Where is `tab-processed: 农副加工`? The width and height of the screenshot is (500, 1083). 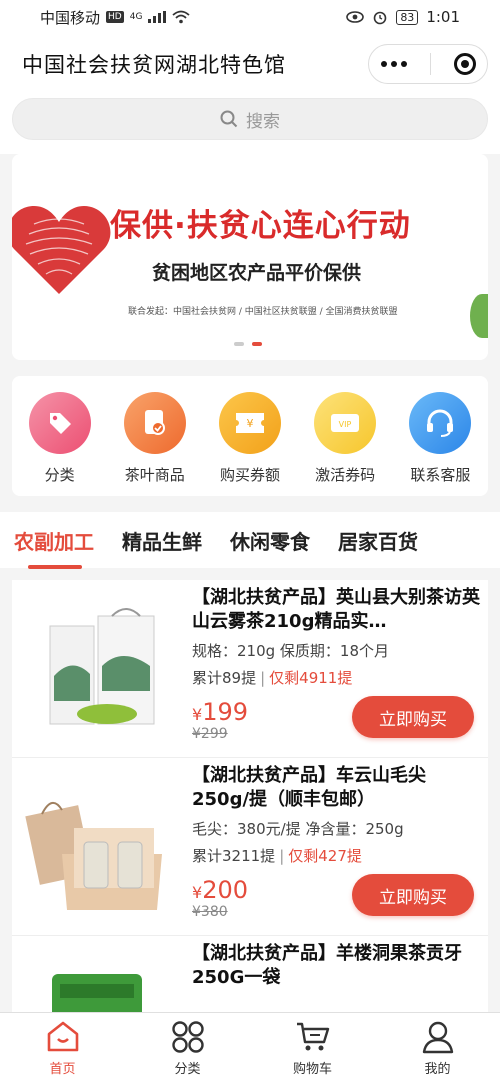 tab-processed: 农副加工 is located at coordinates (54, 547).